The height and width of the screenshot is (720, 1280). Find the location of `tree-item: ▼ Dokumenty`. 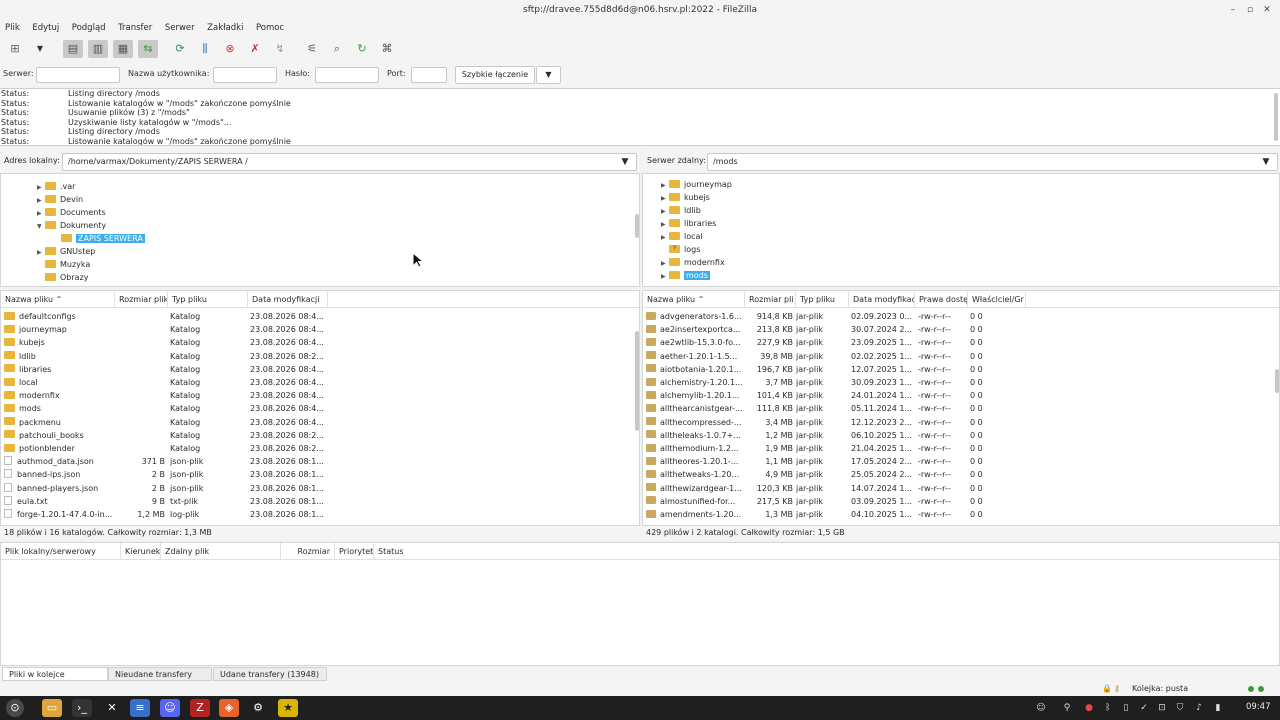

tree-item: ▼ Dokumenty is located at coordinates (71, 225).